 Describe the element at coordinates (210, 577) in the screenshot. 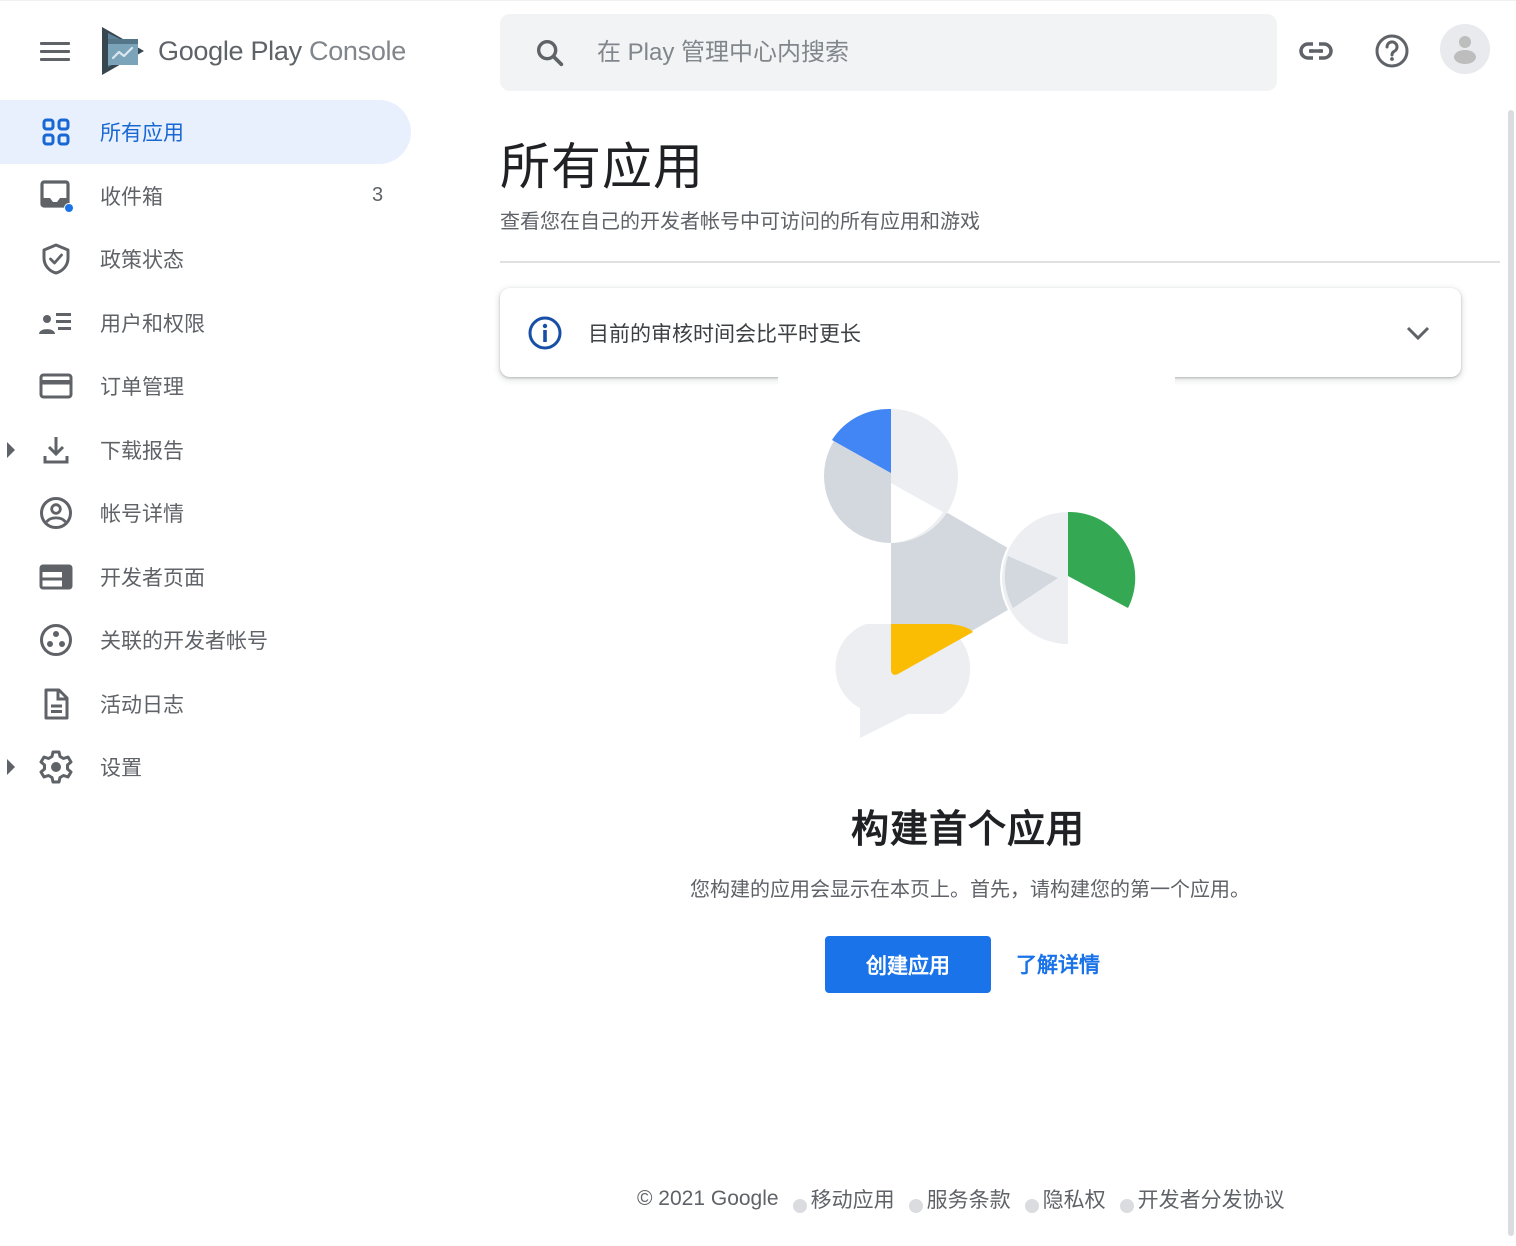

I see `sidebar-item-developer-page: 开发者页面` at that location.